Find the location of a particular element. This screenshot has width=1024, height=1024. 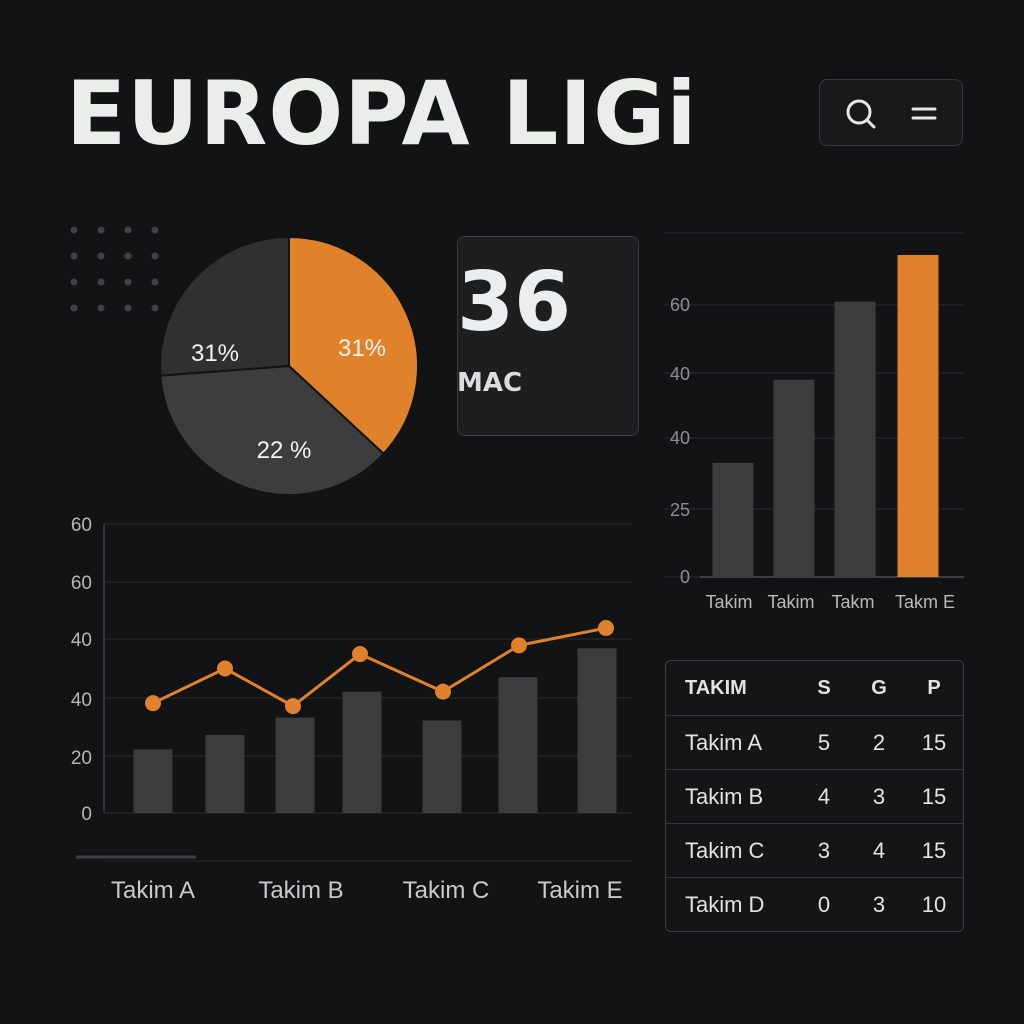

bar-highlight is located at coordinates (918, 416).